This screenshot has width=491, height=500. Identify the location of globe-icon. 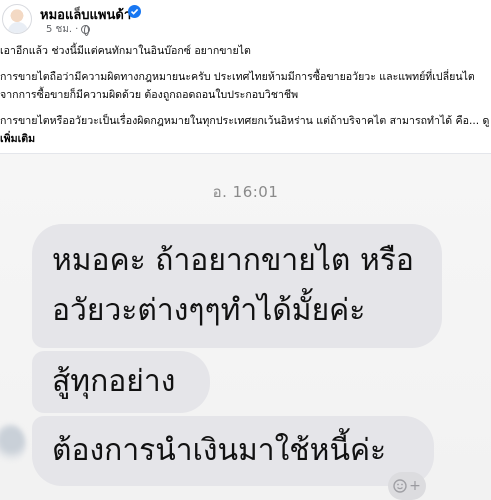
(86, 30).